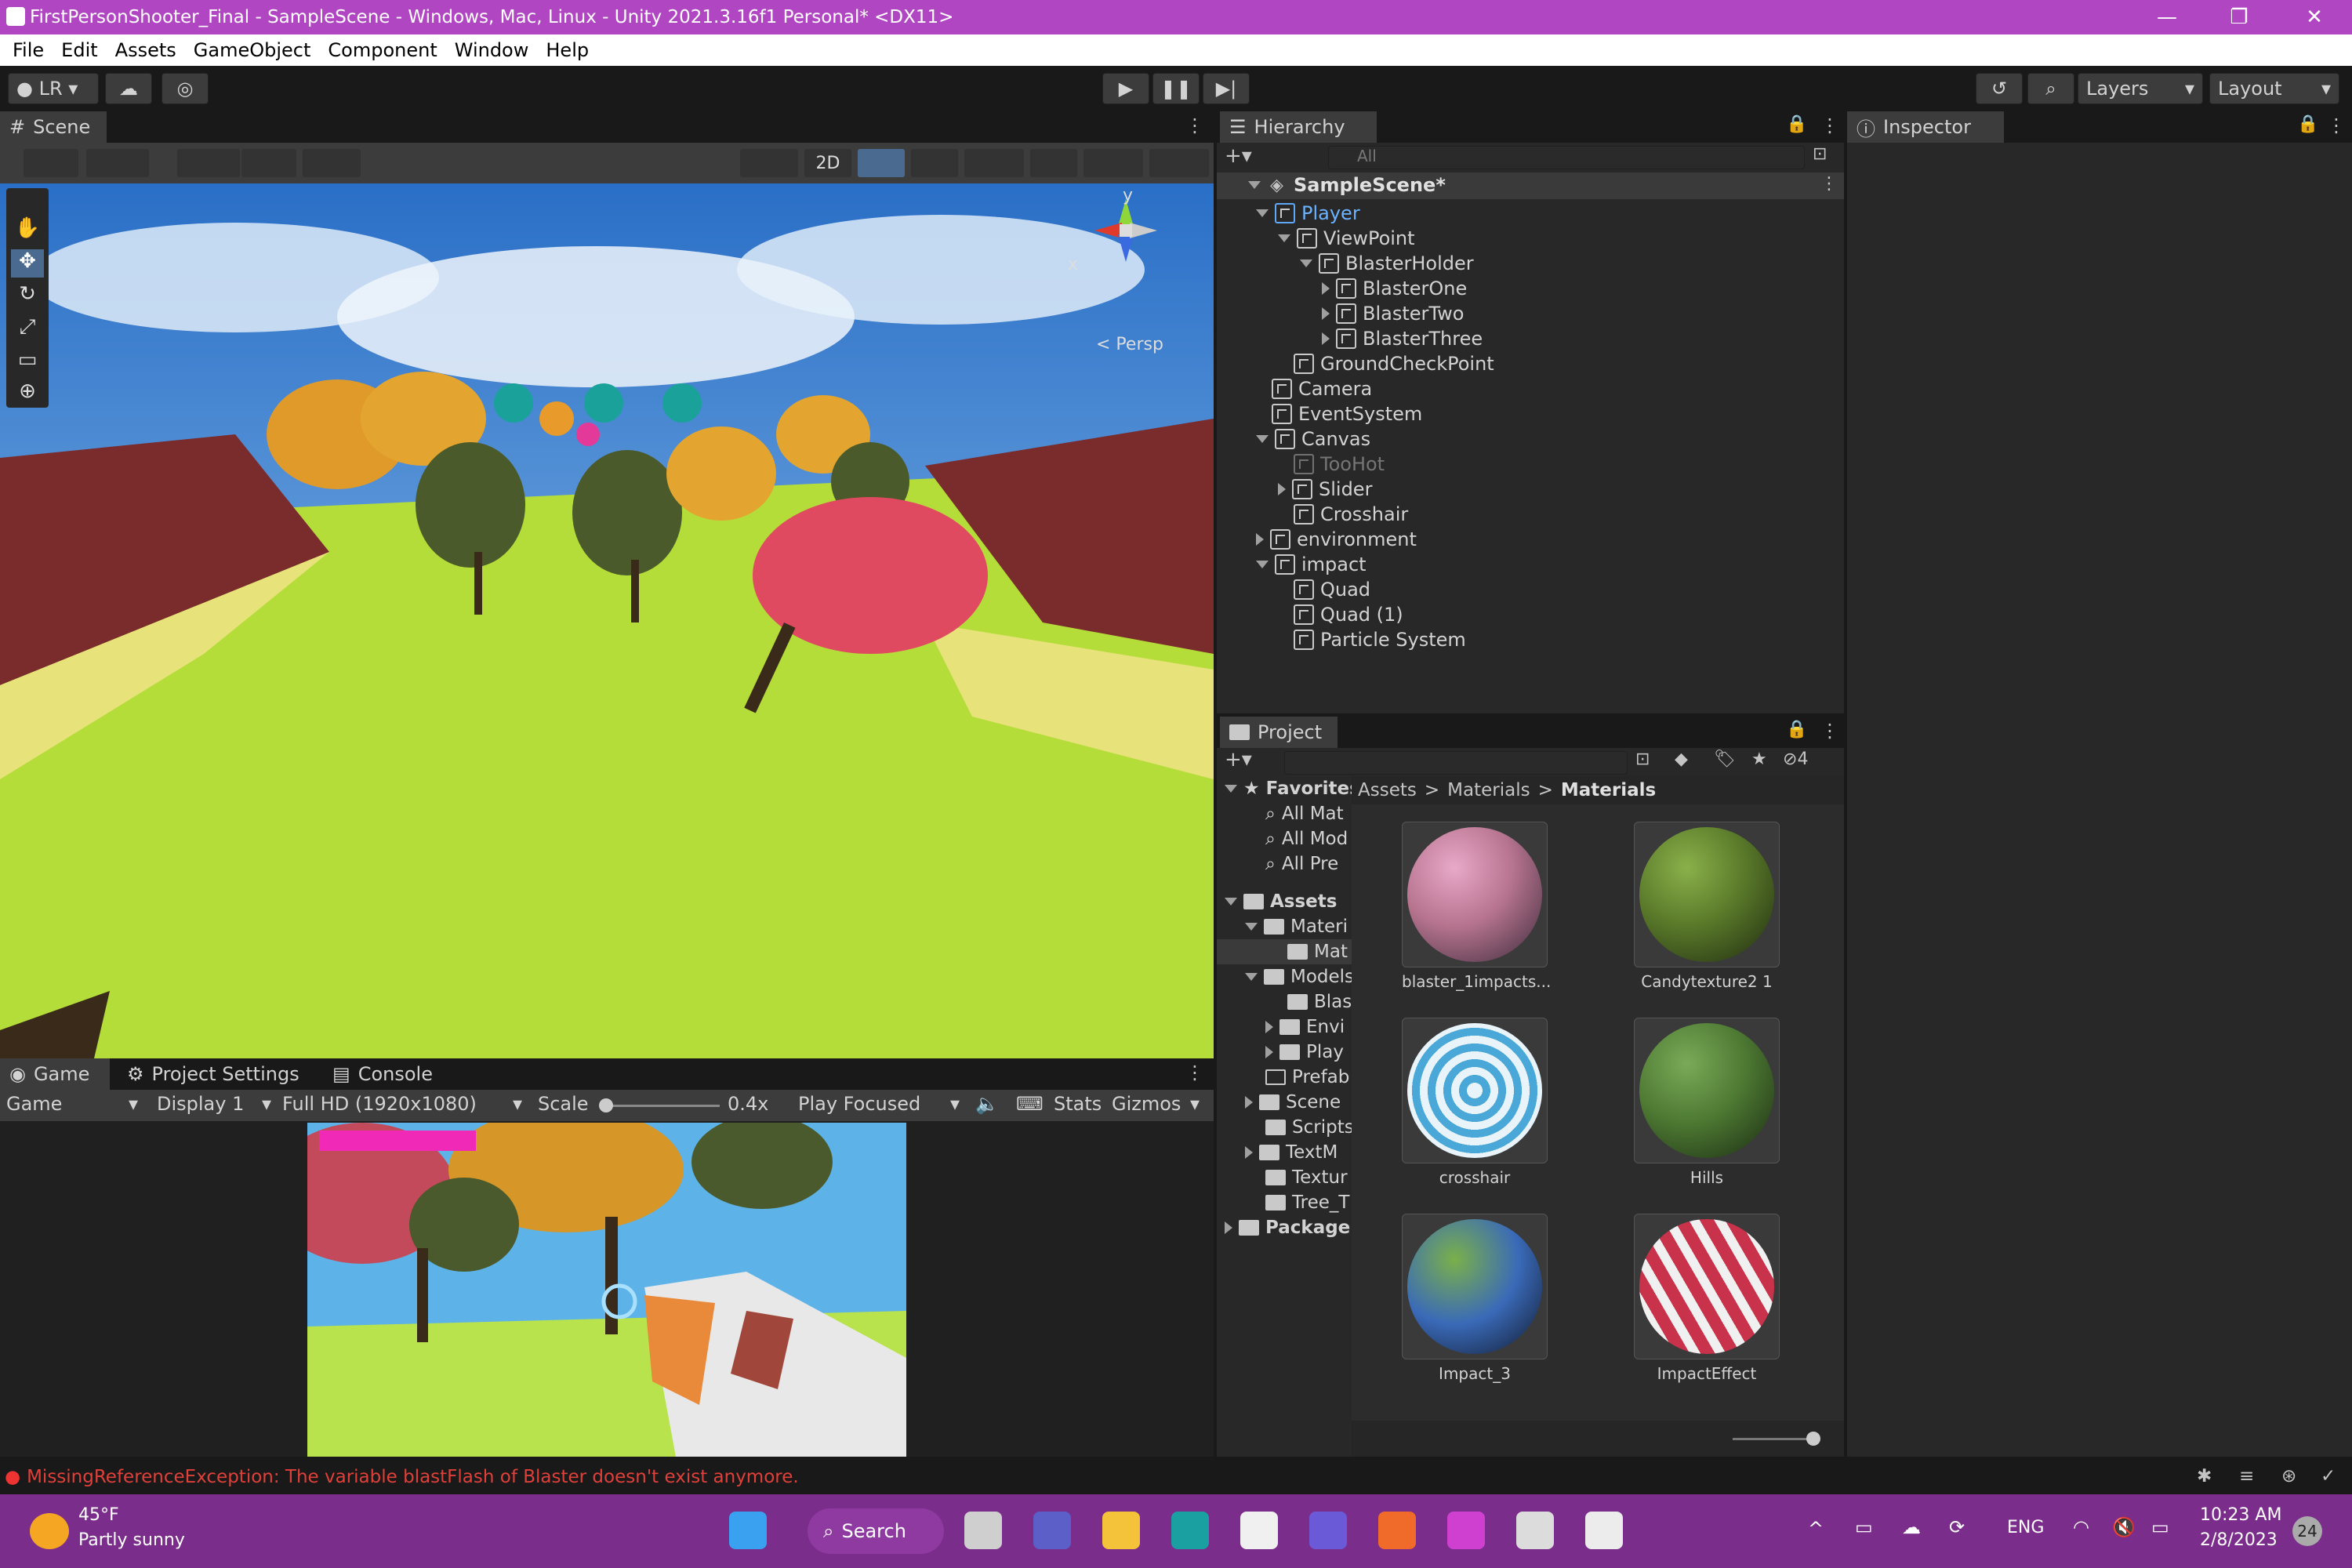  What do you see at coordinates (1829, 184) in the screenshot?
I see `scene-menu-icon: ⋮` at bounding box center [1829, 184].